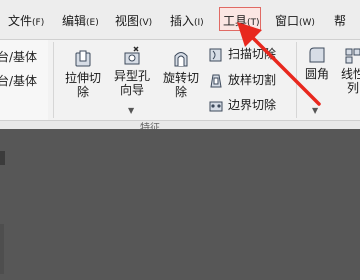 This screenshot has height=280, width=360. What do you see at coordinates (127, 21) in the screenshot?
I see `menu-view-label: 视图` at bounding box center [127, 21].